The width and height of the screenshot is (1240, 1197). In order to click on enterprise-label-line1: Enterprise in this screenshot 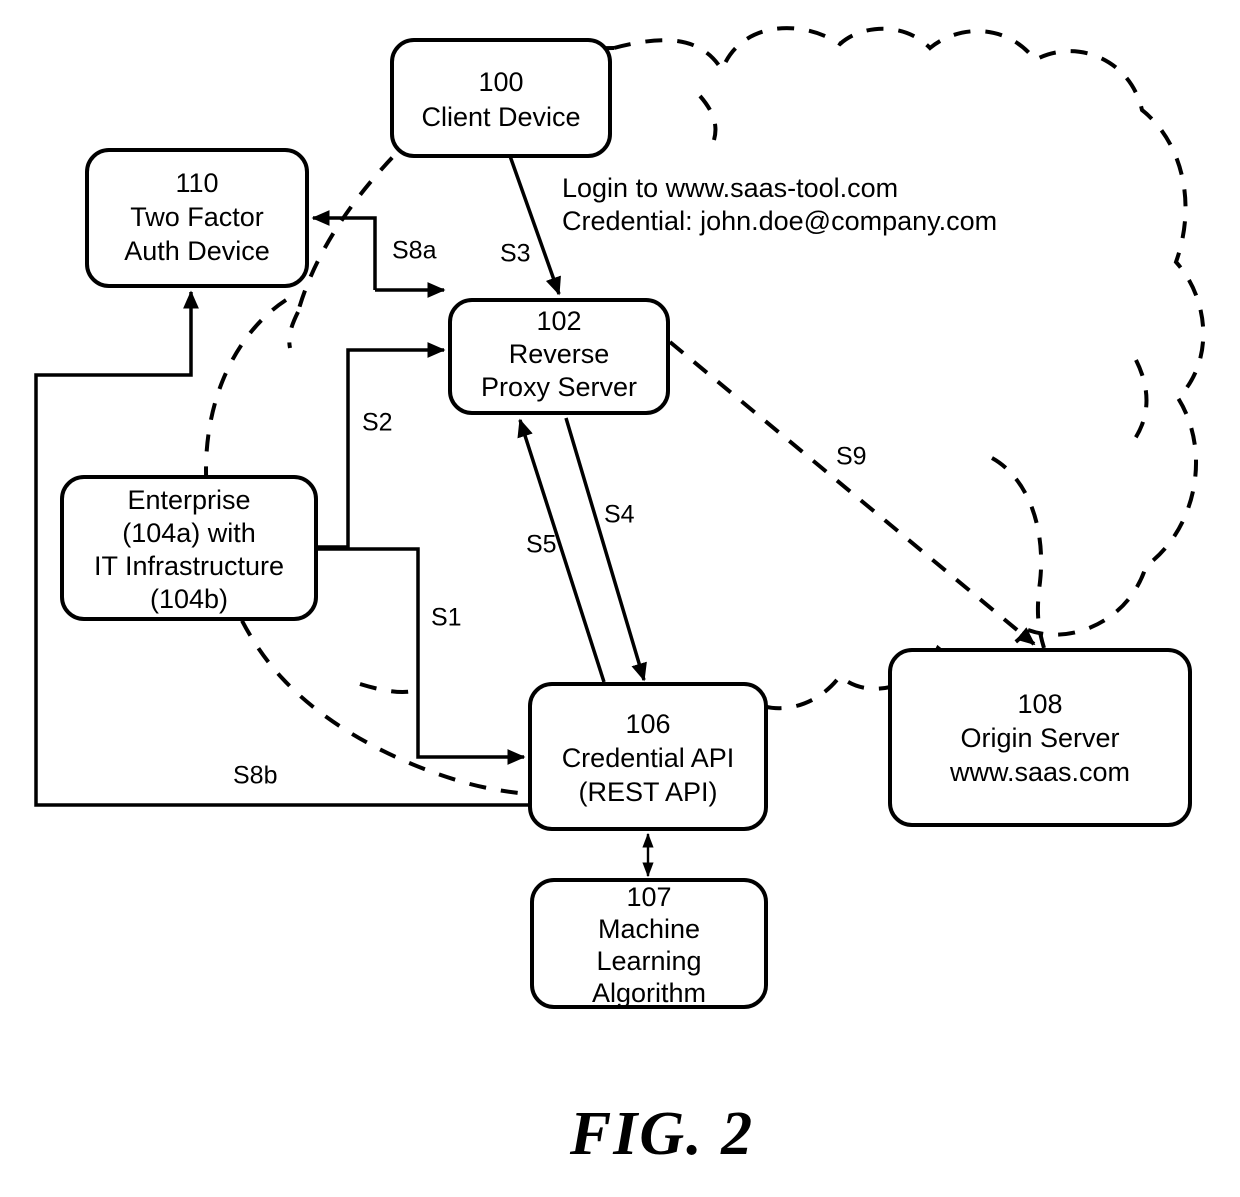, I will do `click(188, 500)`.